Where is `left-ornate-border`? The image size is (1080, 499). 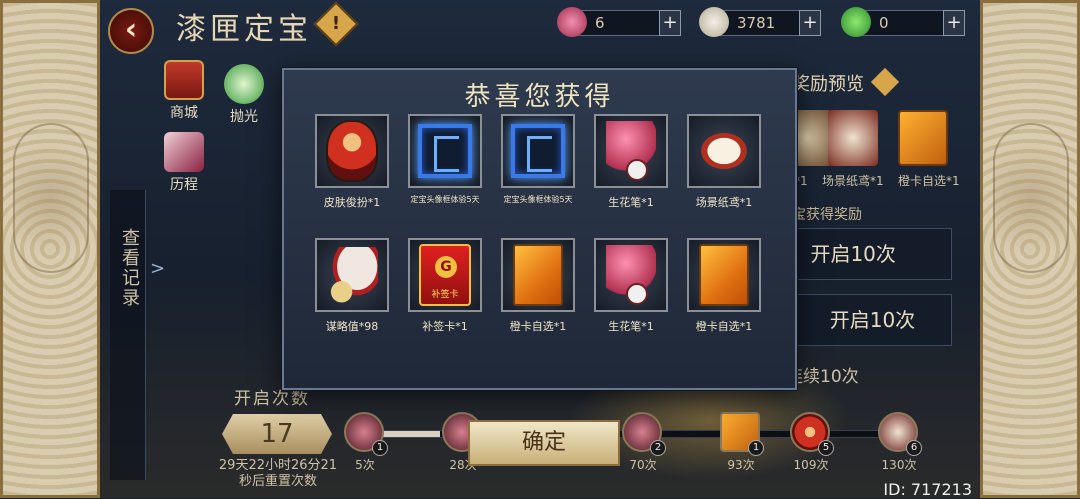 left-ornate-border is located at coordinates (50, 249).